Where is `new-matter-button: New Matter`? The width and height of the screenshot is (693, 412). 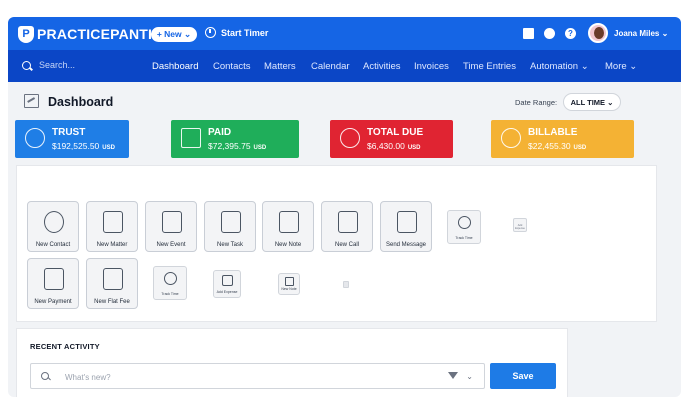 new-matter-button: New Matter is located at coordinates (112, 226).